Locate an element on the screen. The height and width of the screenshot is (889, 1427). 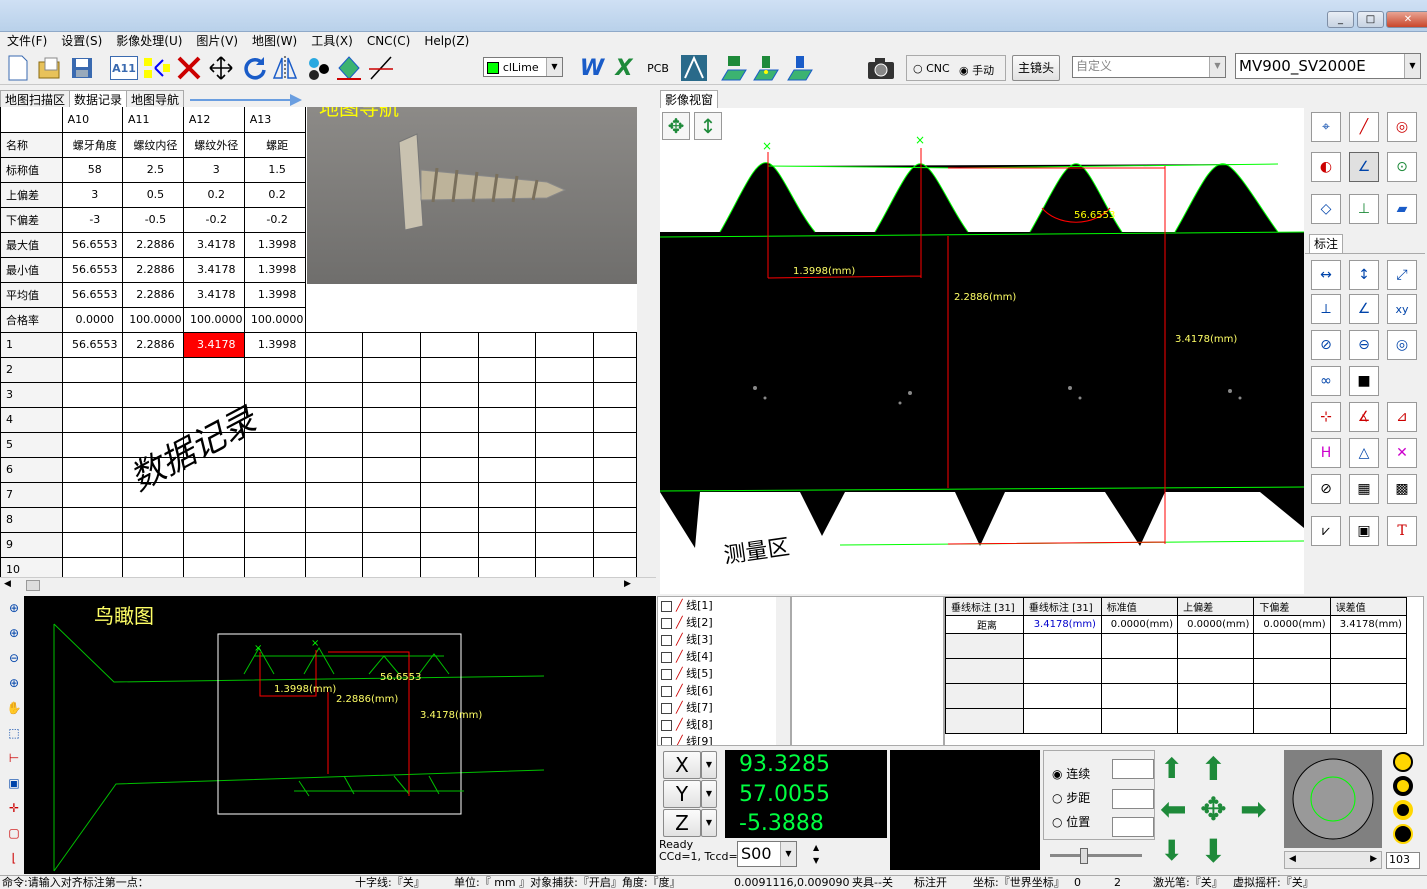
light-ring-icon is located at coordinates (1403, 762).